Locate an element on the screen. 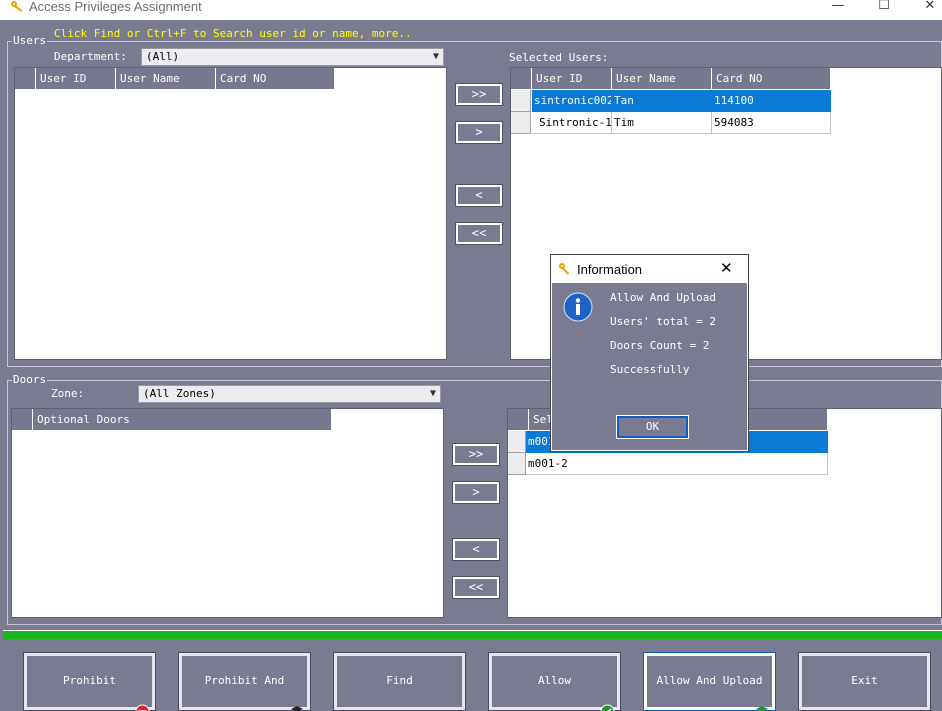 Image resolution: width=942 pixels, height=711 pixels. allow-and-upload-button: Allow And Upload is located at coordinates (709, 681).